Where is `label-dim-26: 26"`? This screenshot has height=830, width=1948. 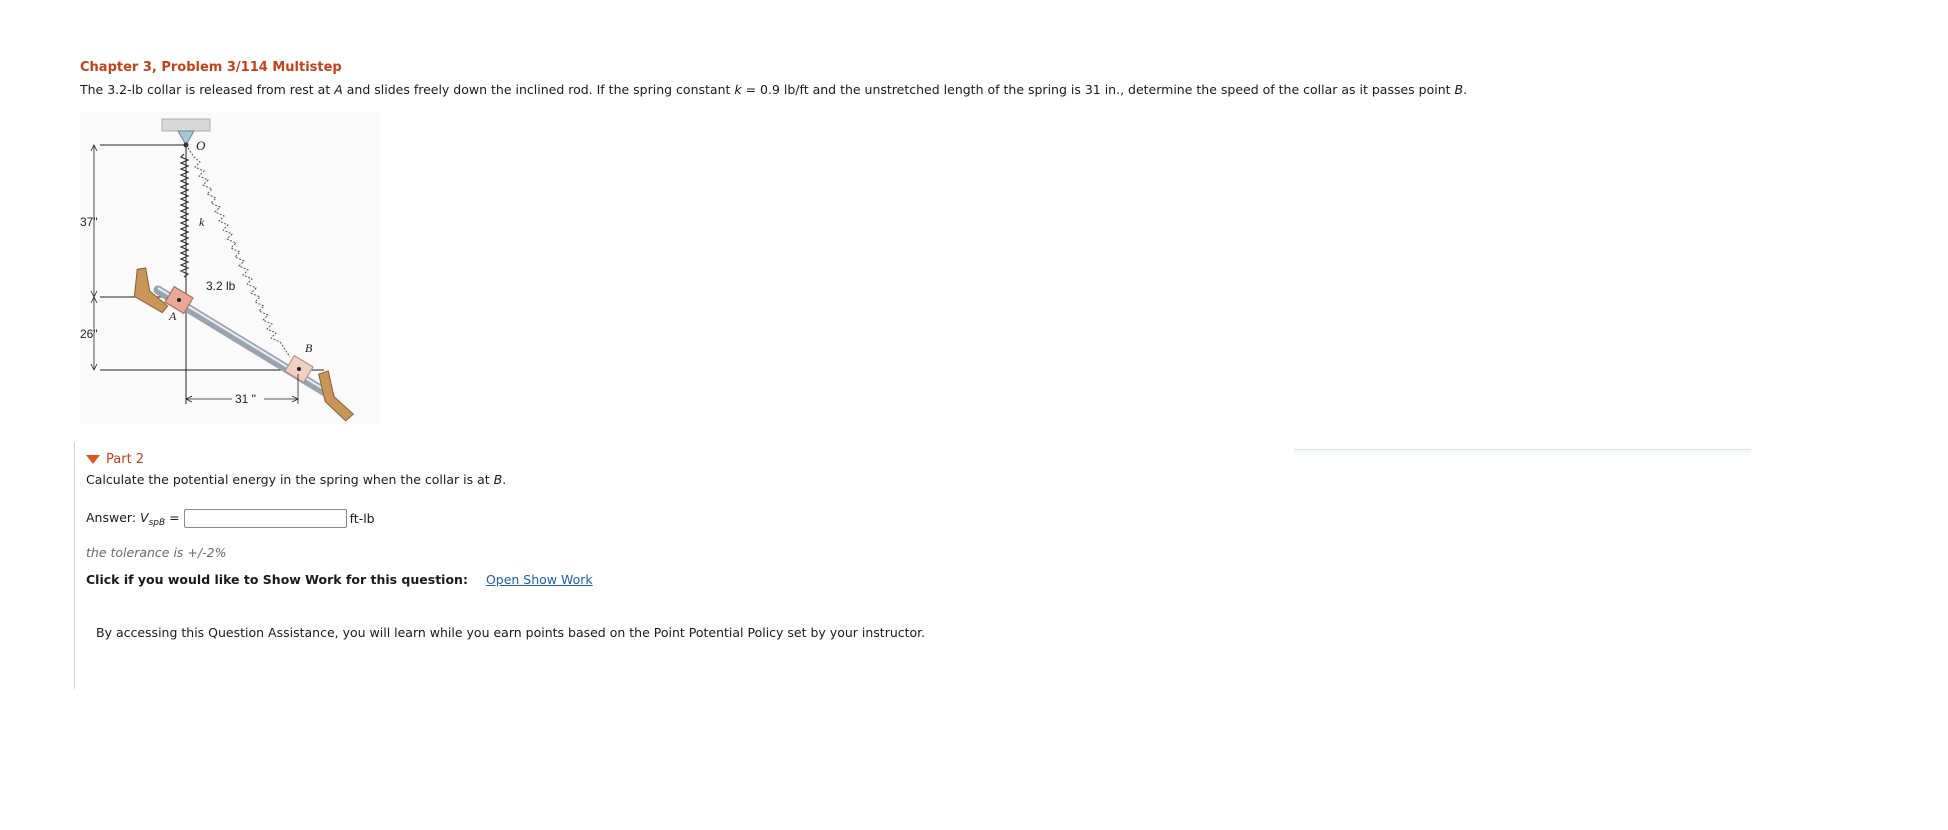
label-dim-26: 26" is located at coordinates (89, 334).